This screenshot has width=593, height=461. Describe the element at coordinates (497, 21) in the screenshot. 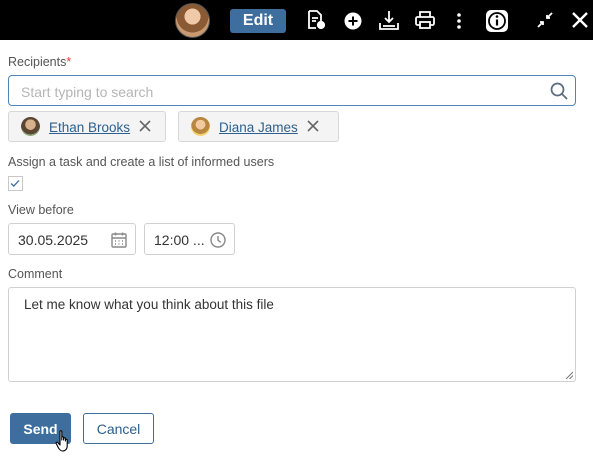

I see `info-icon` at that location.